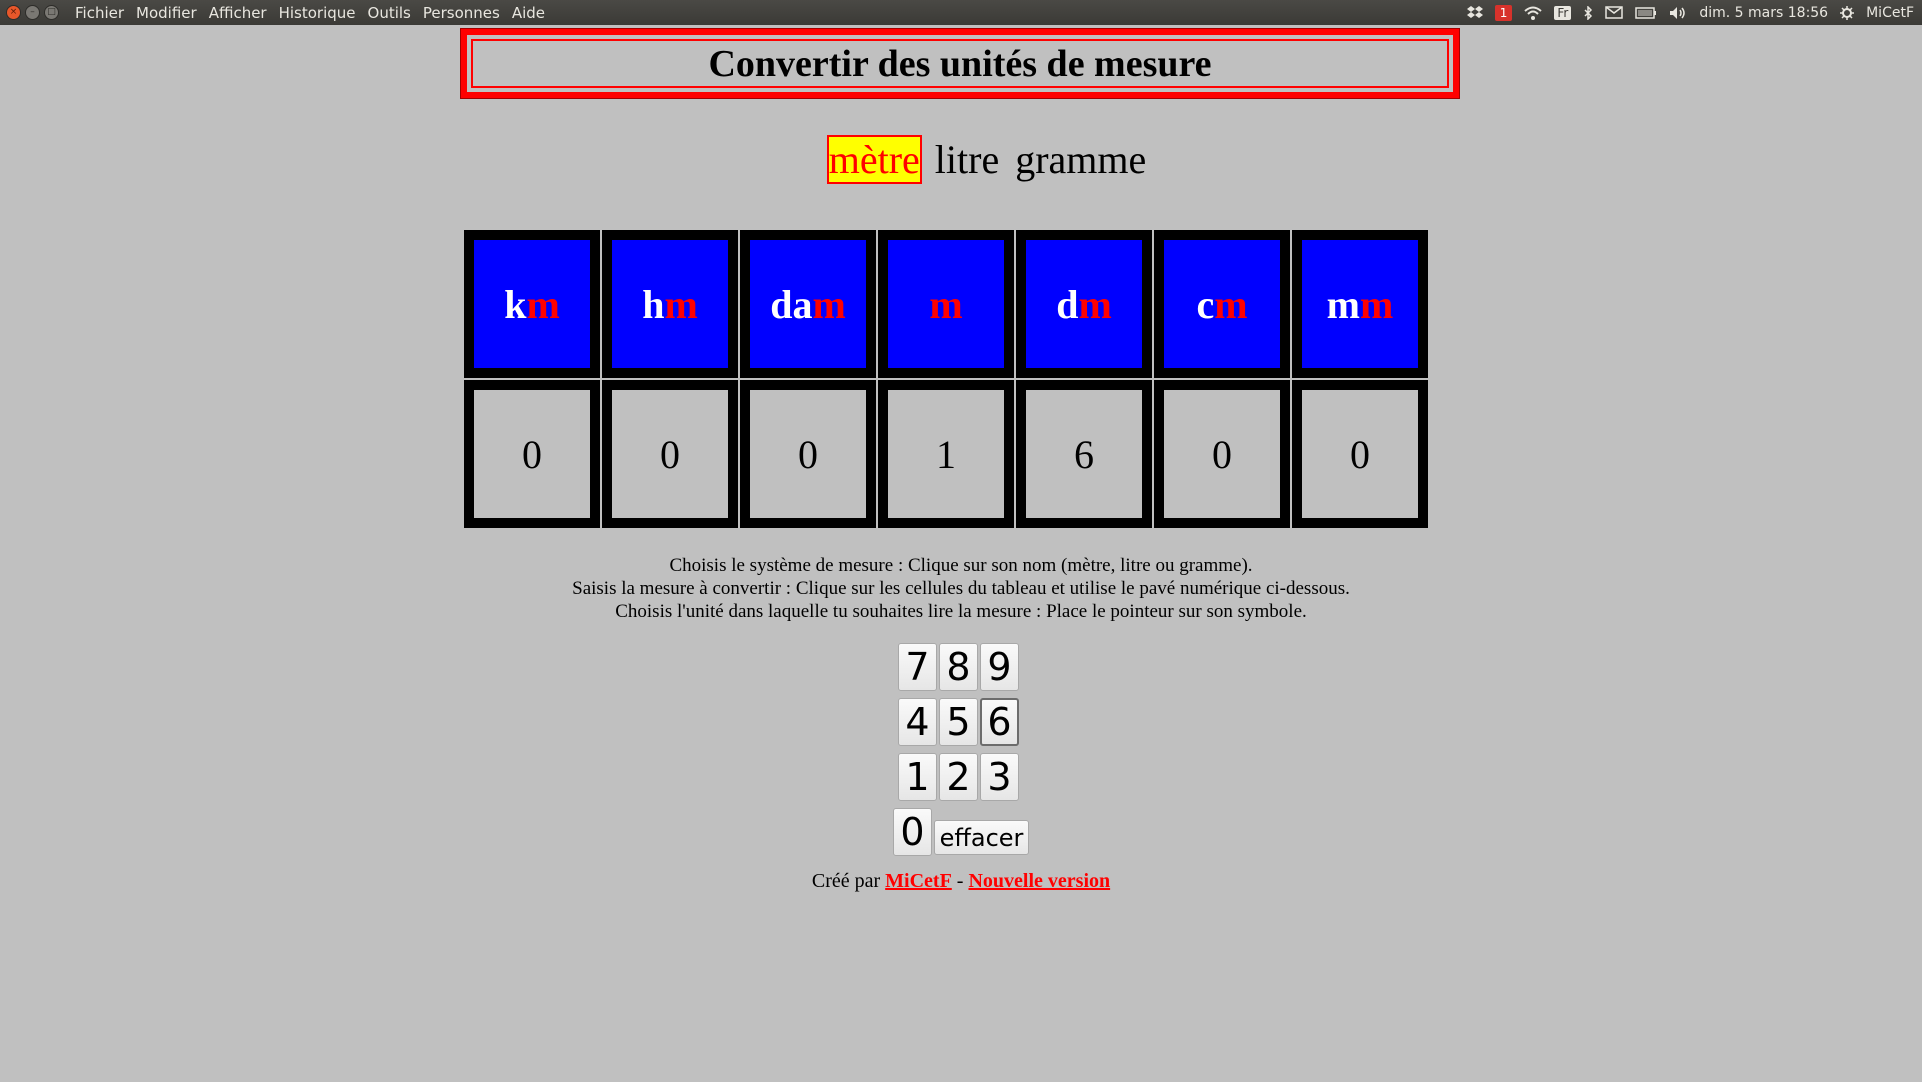 The image size is (1922, 1082). Describe the element at coordinates (958, 722) in the screenshot. I see `key-5: 5` at that location.